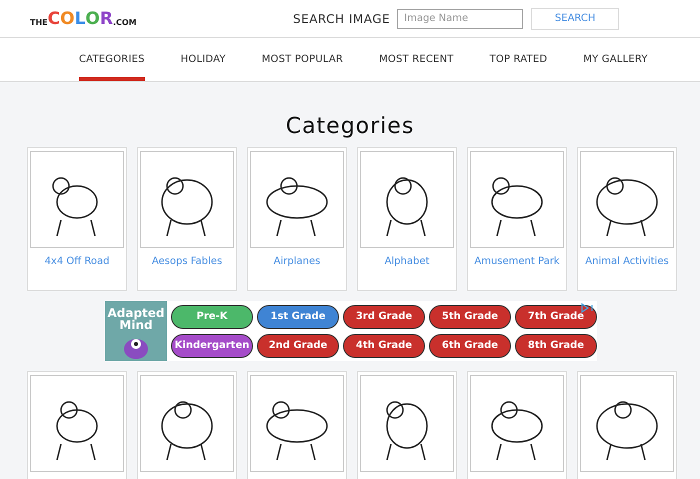  I want to click on grade-button: 7th Grade, so click(556, 316).